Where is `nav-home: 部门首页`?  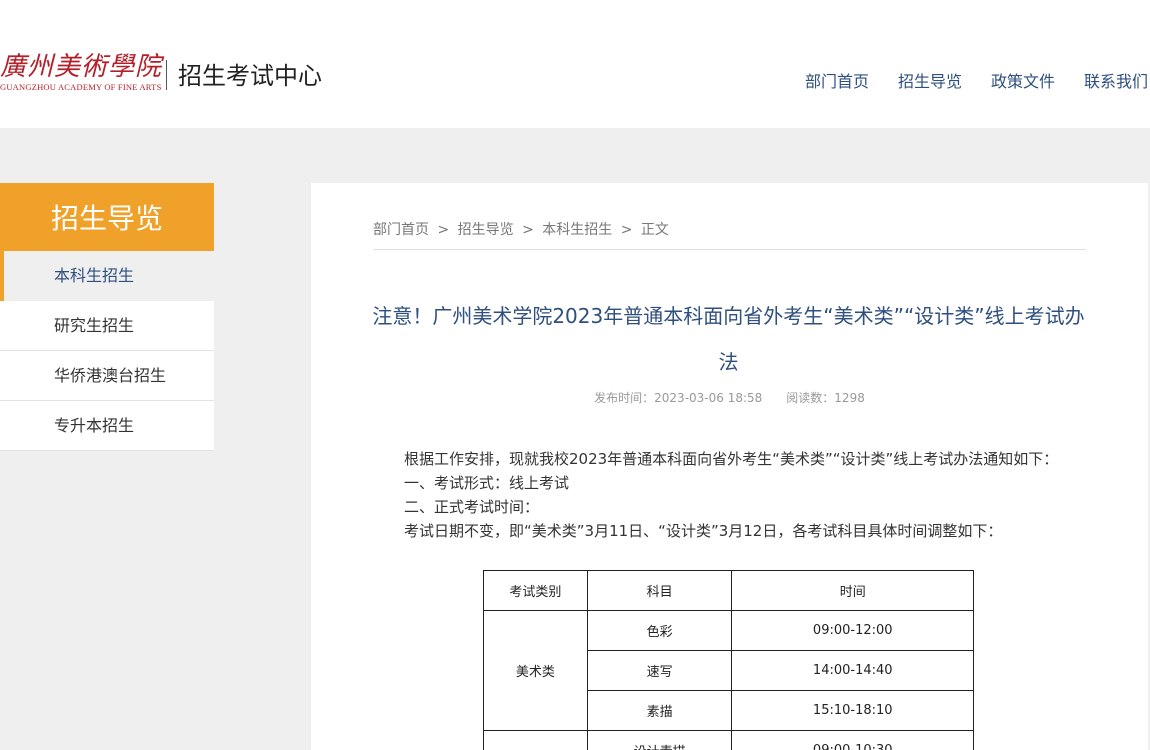 nav-home: 部门首页 is located at coordinates (837, 80).